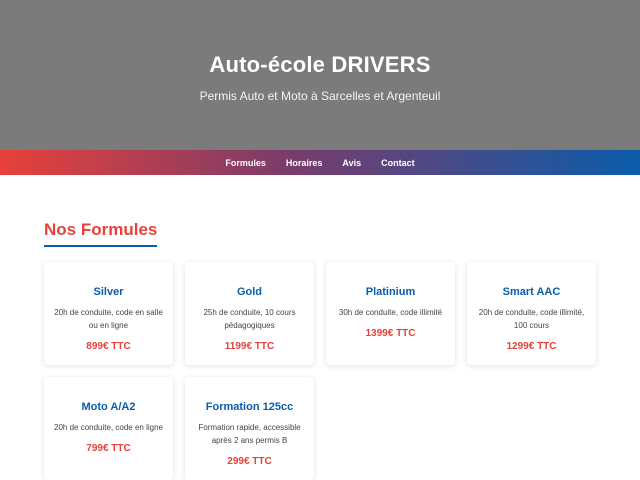 The height and width of the screenshot is (480, 640). Describe the element at coordinates (531, 292) in the screenshot. I see `formule-title: Smart AAC` at that location.